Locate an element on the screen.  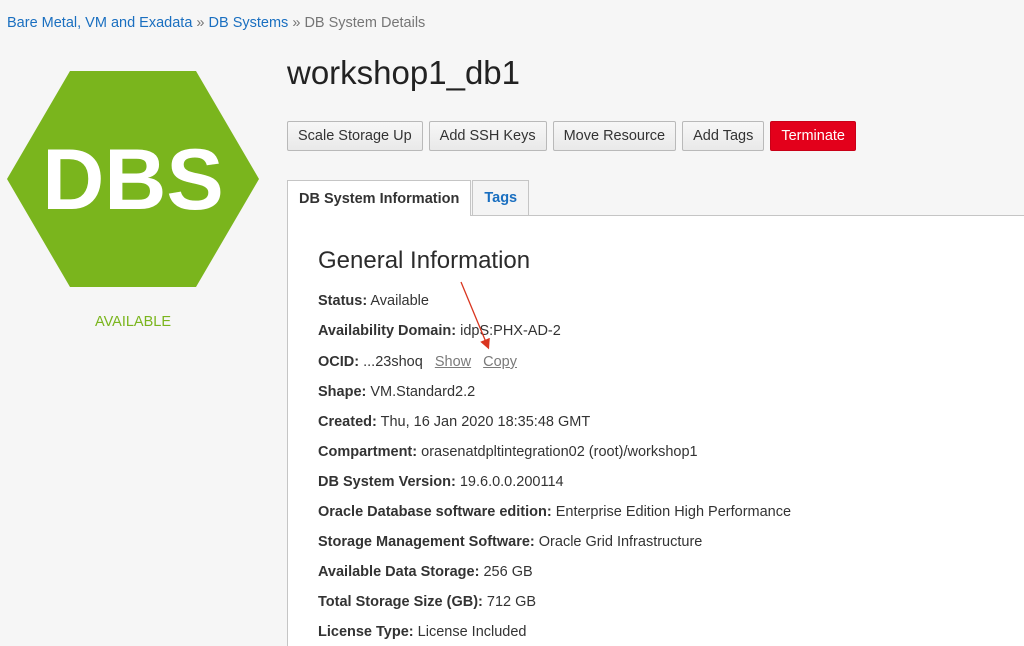
shape-field: Shape: VM.Standard2.2 is located at coordinates (396, 392).